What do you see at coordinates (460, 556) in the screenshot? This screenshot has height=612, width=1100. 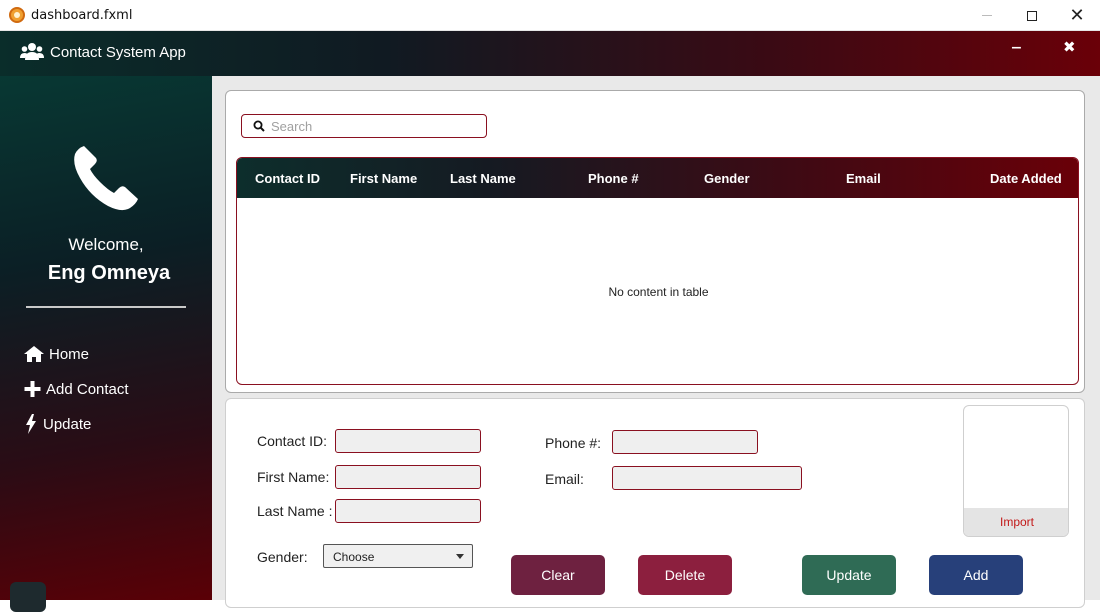 I see `chevron-down-icon` at bounding box center [460, 556].